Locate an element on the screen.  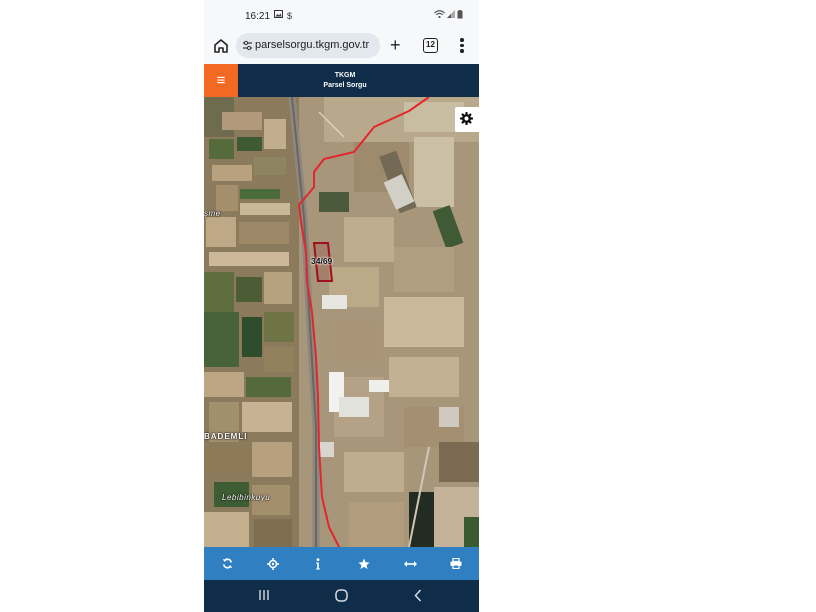
measure-icon is located at coordinates (410, 563).